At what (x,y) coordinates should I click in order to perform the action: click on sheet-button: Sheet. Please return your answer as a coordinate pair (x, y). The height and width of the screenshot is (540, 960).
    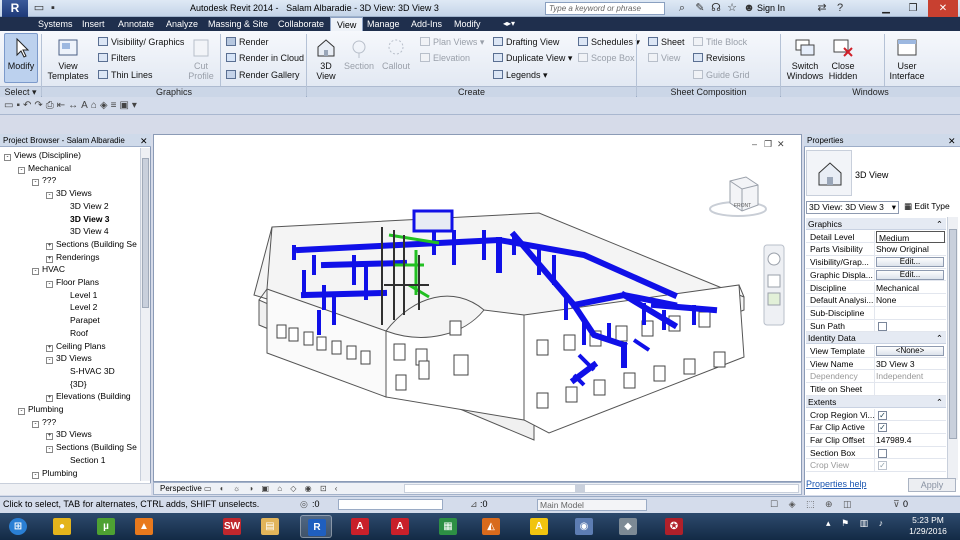
    Looking at the image, I should click on (666, 42).